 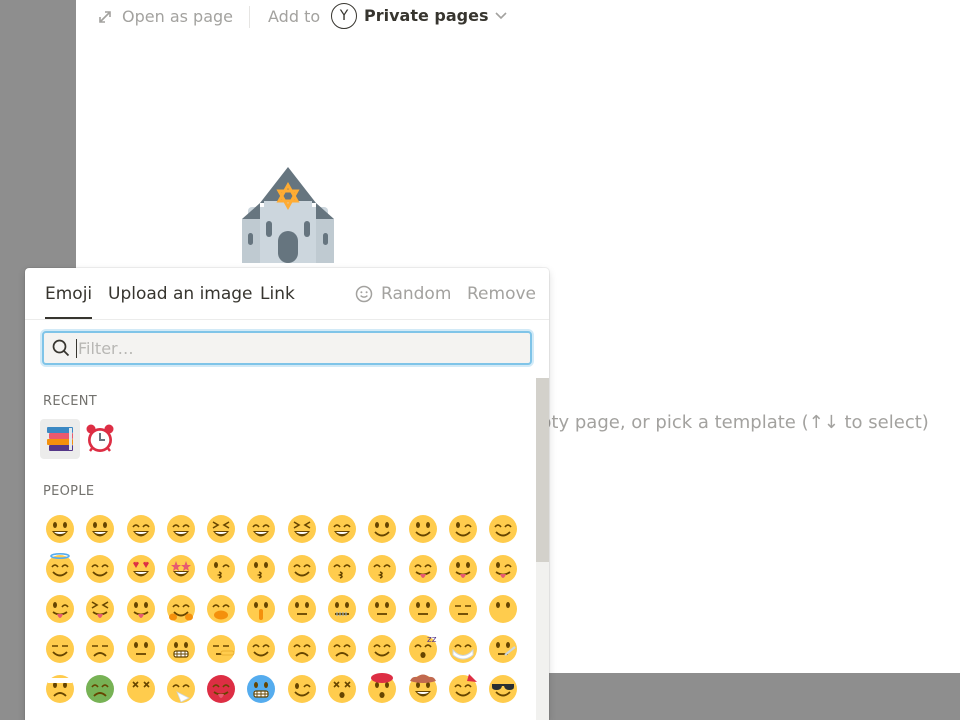 I want to click on emoji-zany, so click(x=60, y=609).